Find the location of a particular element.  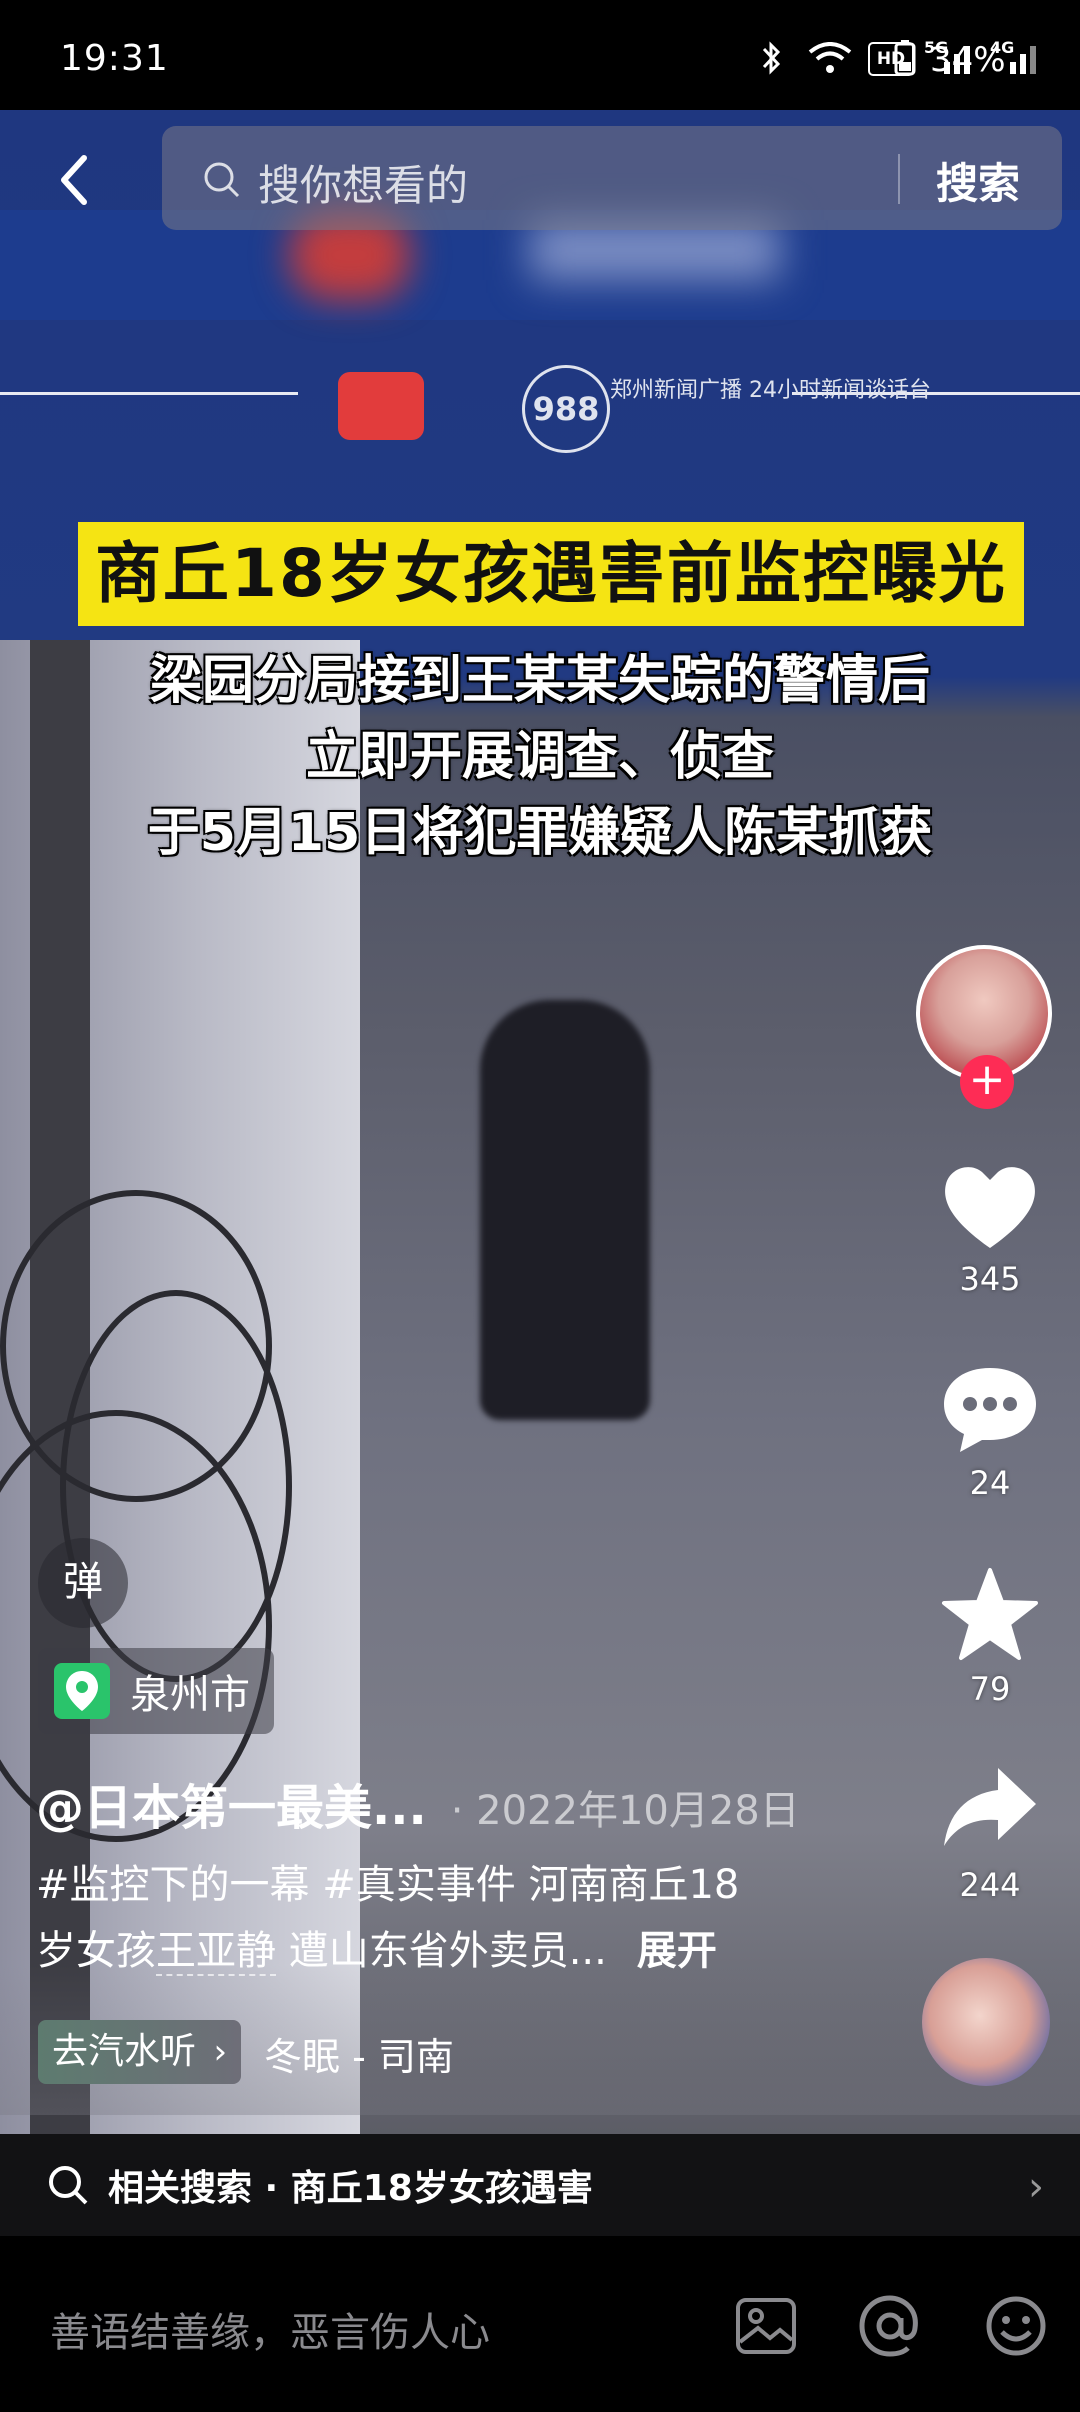

share-count: 244 is located at coordinates (990, 1885).